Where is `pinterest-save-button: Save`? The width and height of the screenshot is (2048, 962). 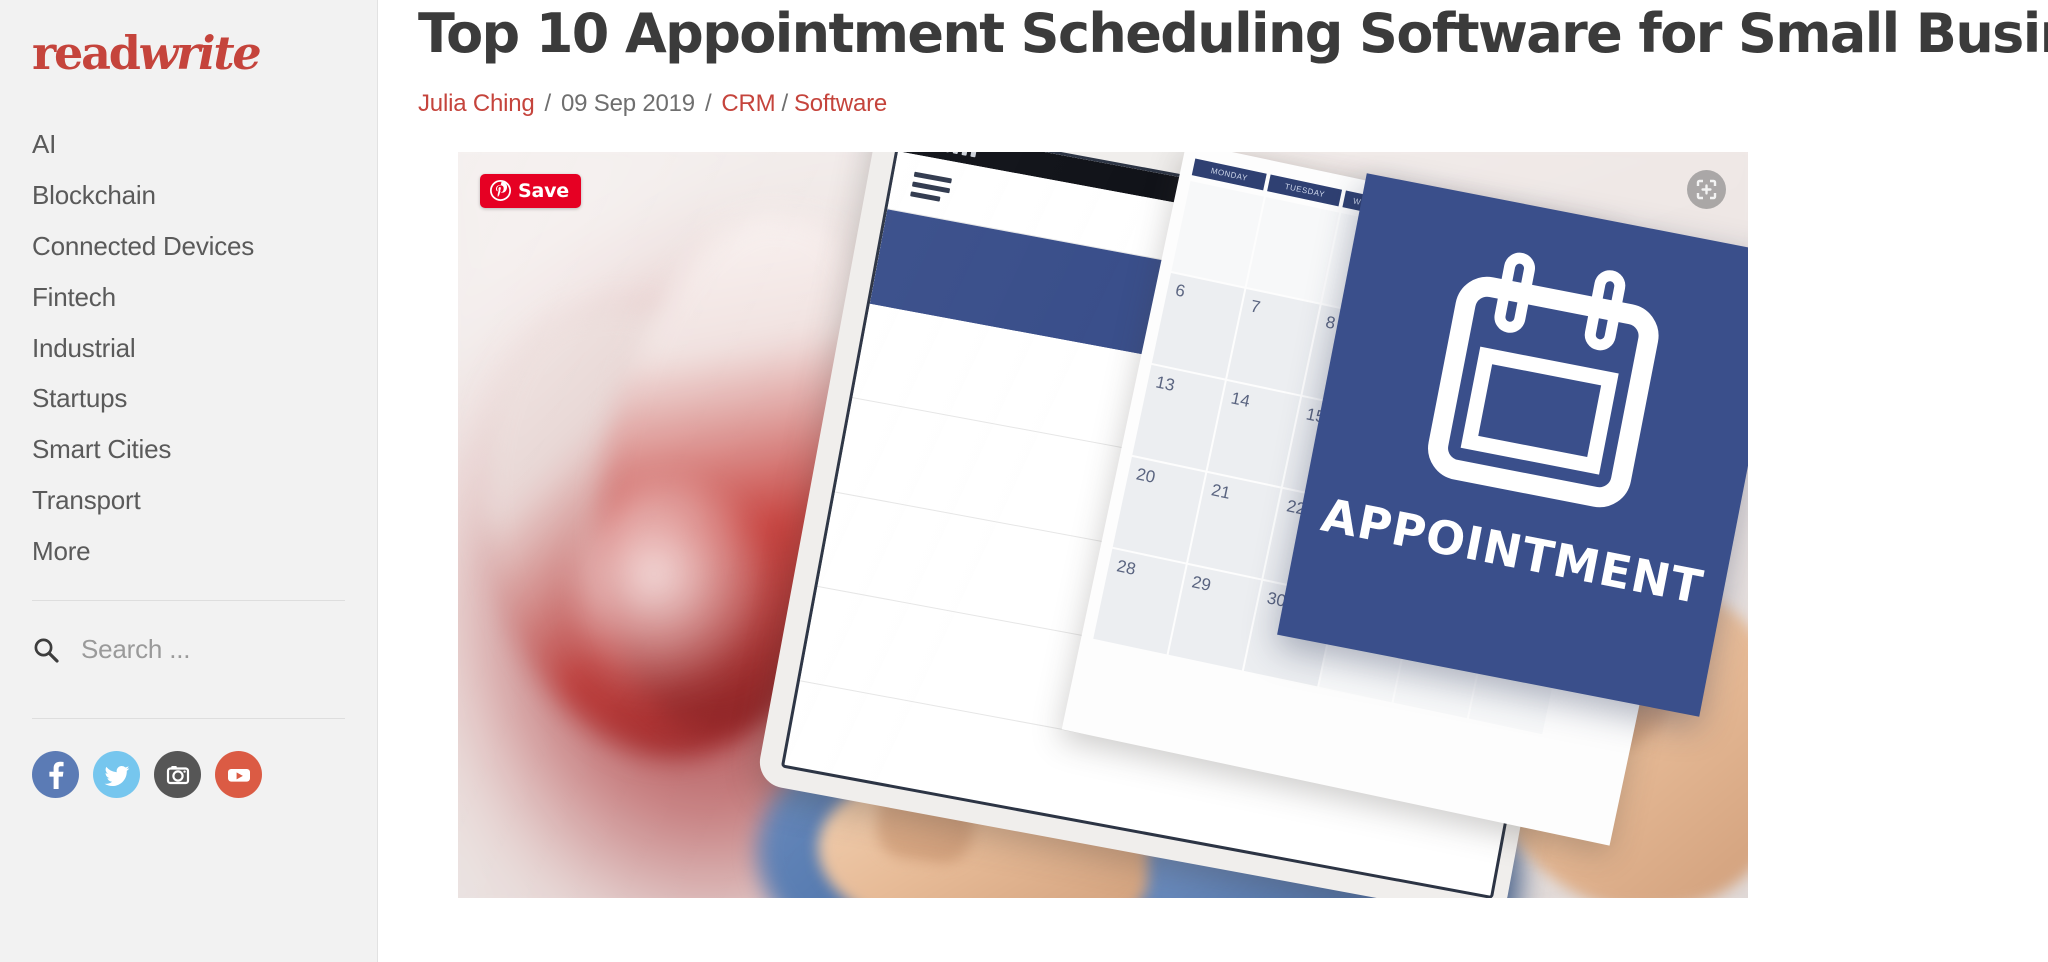 pinterest-save-button: Save is located at coordinates (530, 190).